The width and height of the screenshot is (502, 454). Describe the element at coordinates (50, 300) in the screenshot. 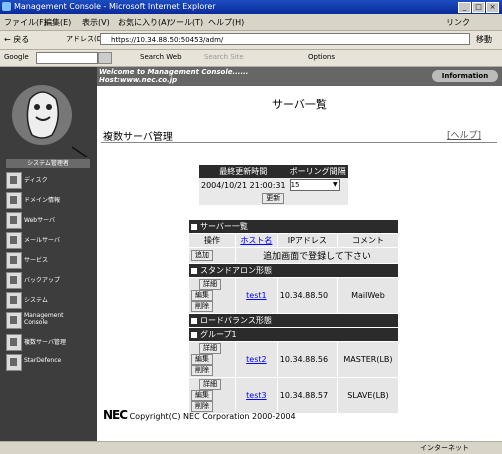

I see `sidebar-item-system: システム` at that location.